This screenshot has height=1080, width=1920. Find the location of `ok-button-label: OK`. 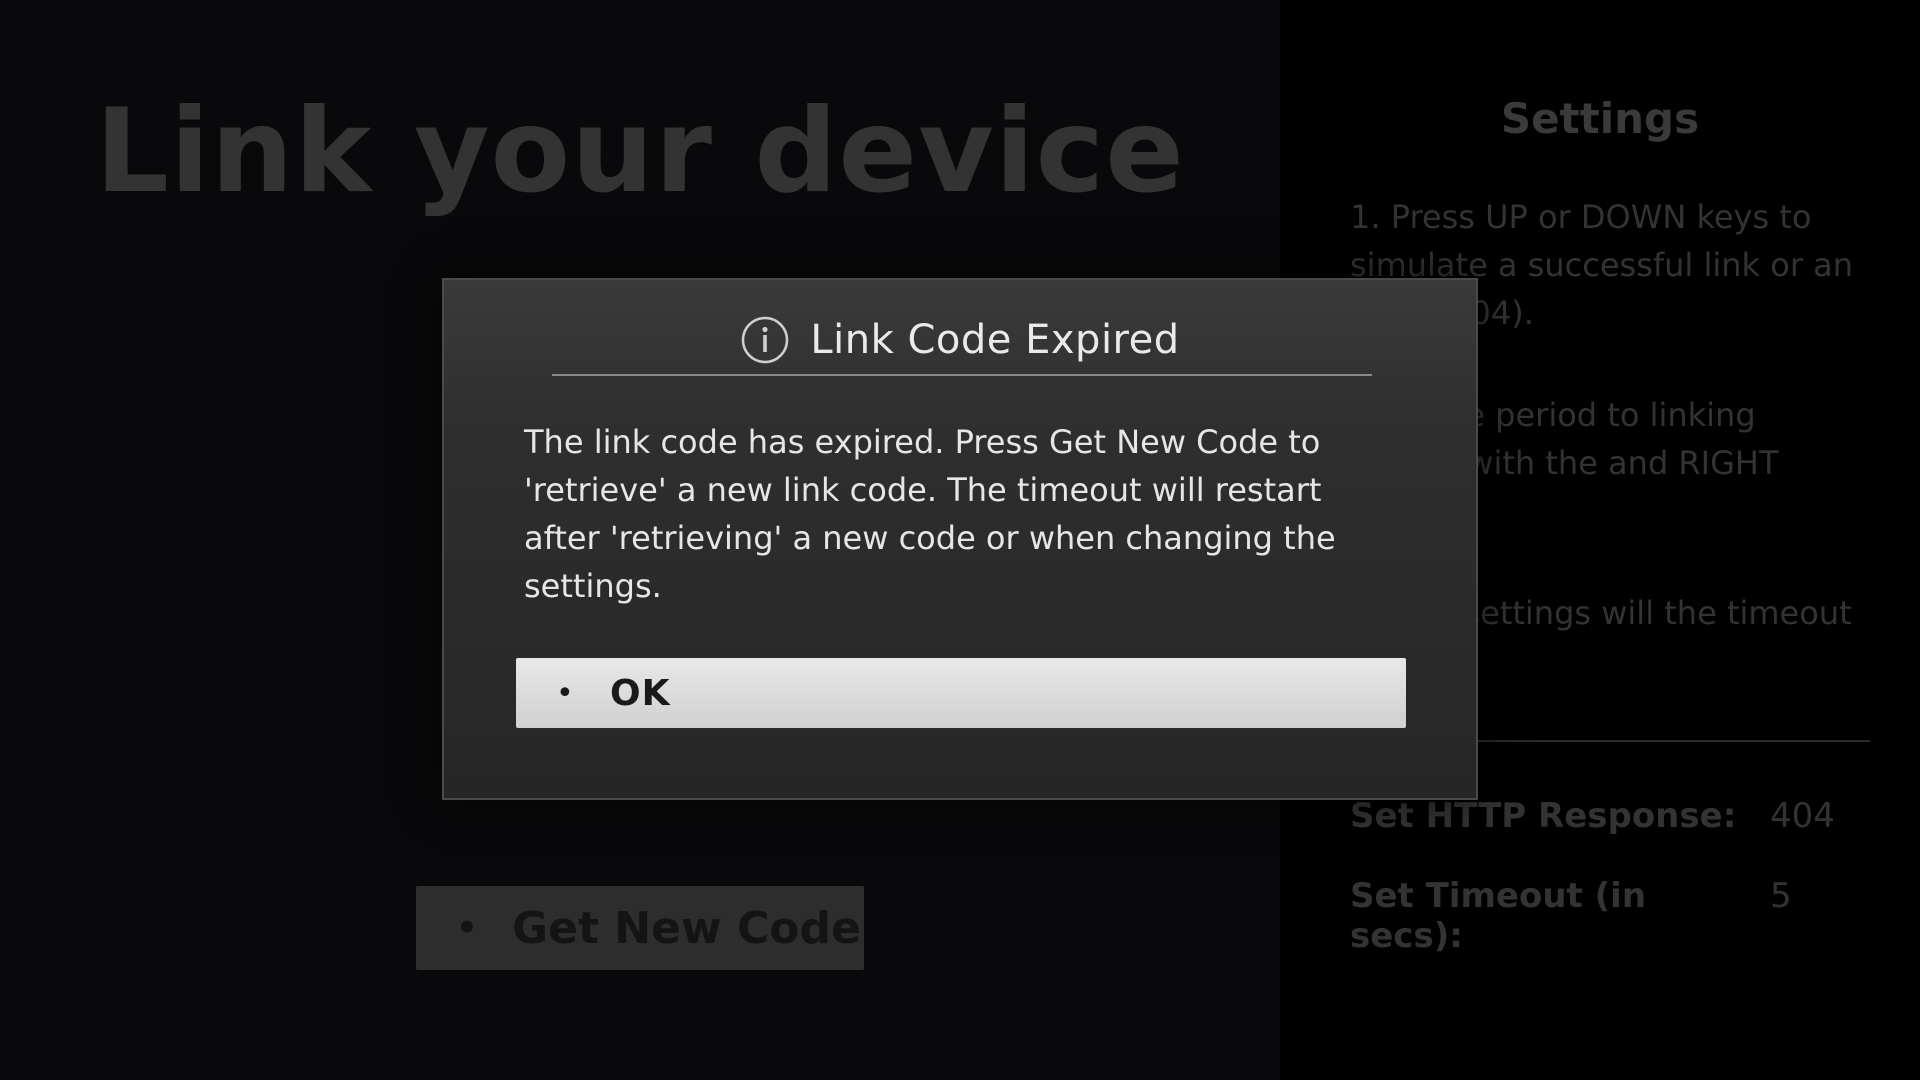

ok-button-label: OK is located at coordinates (640, 693).